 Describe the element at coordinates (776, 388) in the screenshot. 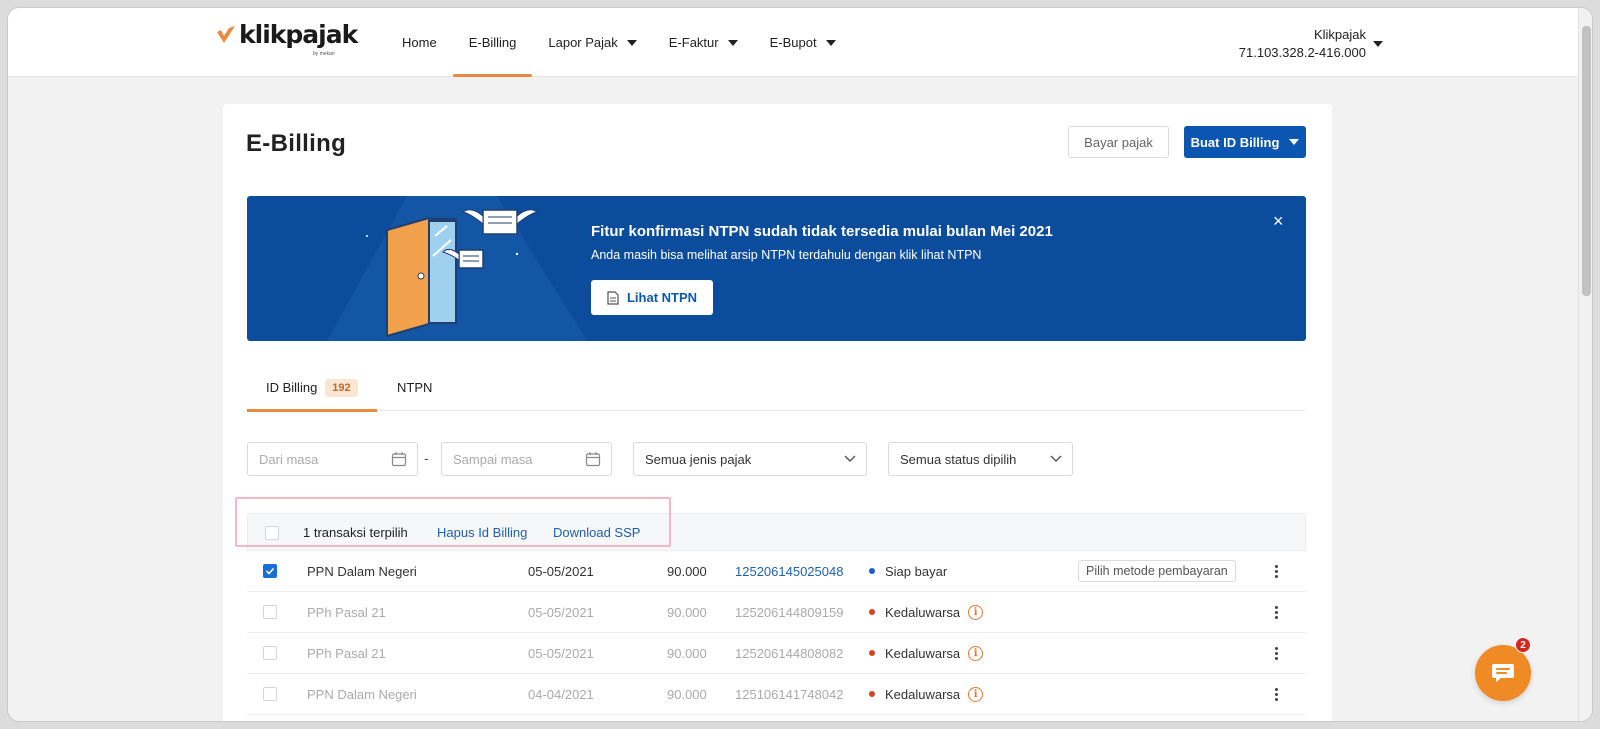

I see `billing-tabs: ID Billing 192 NTPN` at that location.